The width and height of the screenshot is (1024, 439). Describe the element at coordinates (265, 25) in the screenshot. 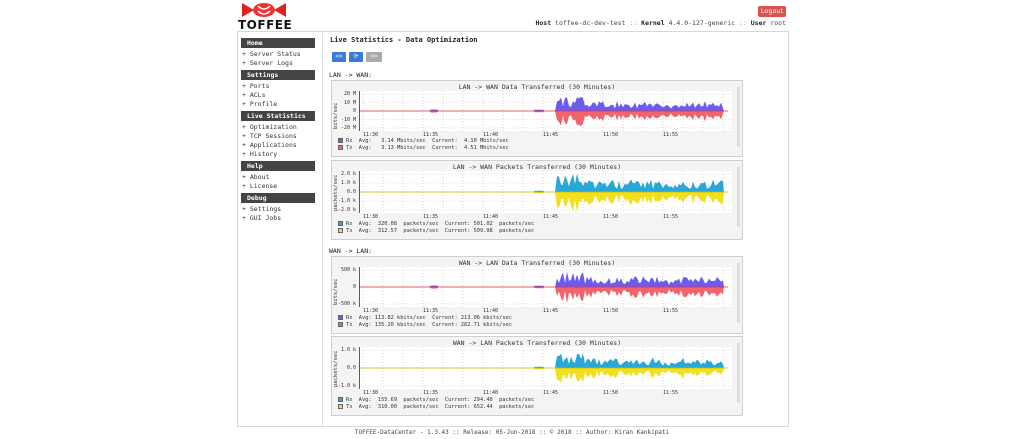

I see `brand-name: TOFFEE` at that location.